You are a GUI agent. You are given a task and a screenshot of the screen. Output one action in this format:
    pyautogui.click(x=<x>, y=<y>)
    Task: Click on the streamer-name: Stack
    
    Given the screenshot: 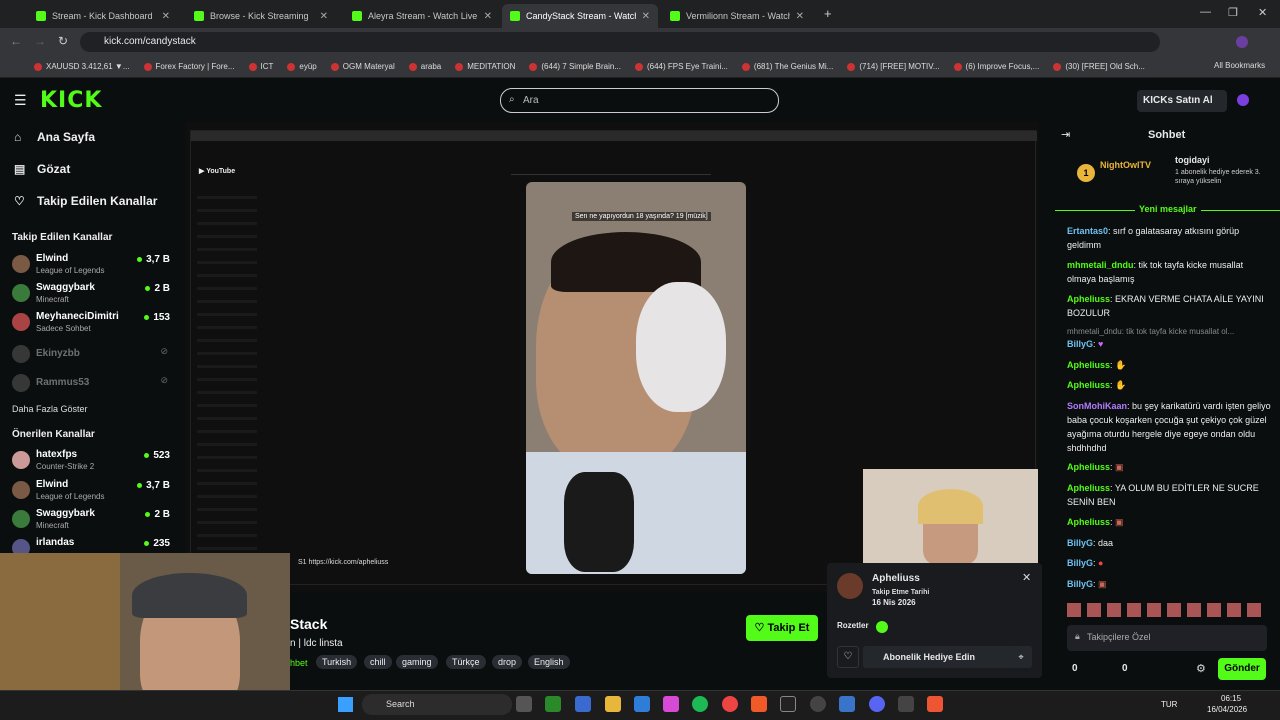 What is the action you would take?
    pyautogui.click(x=308, y=624)
    